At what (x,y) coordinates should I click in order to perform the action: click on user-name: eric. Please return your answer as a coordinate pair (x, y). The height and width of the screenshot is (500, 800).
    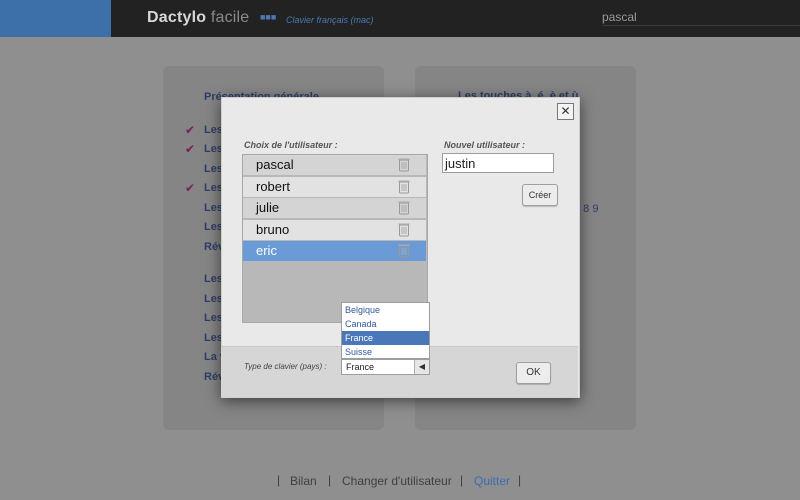
    Looking at the image, I should click on (266, 250).